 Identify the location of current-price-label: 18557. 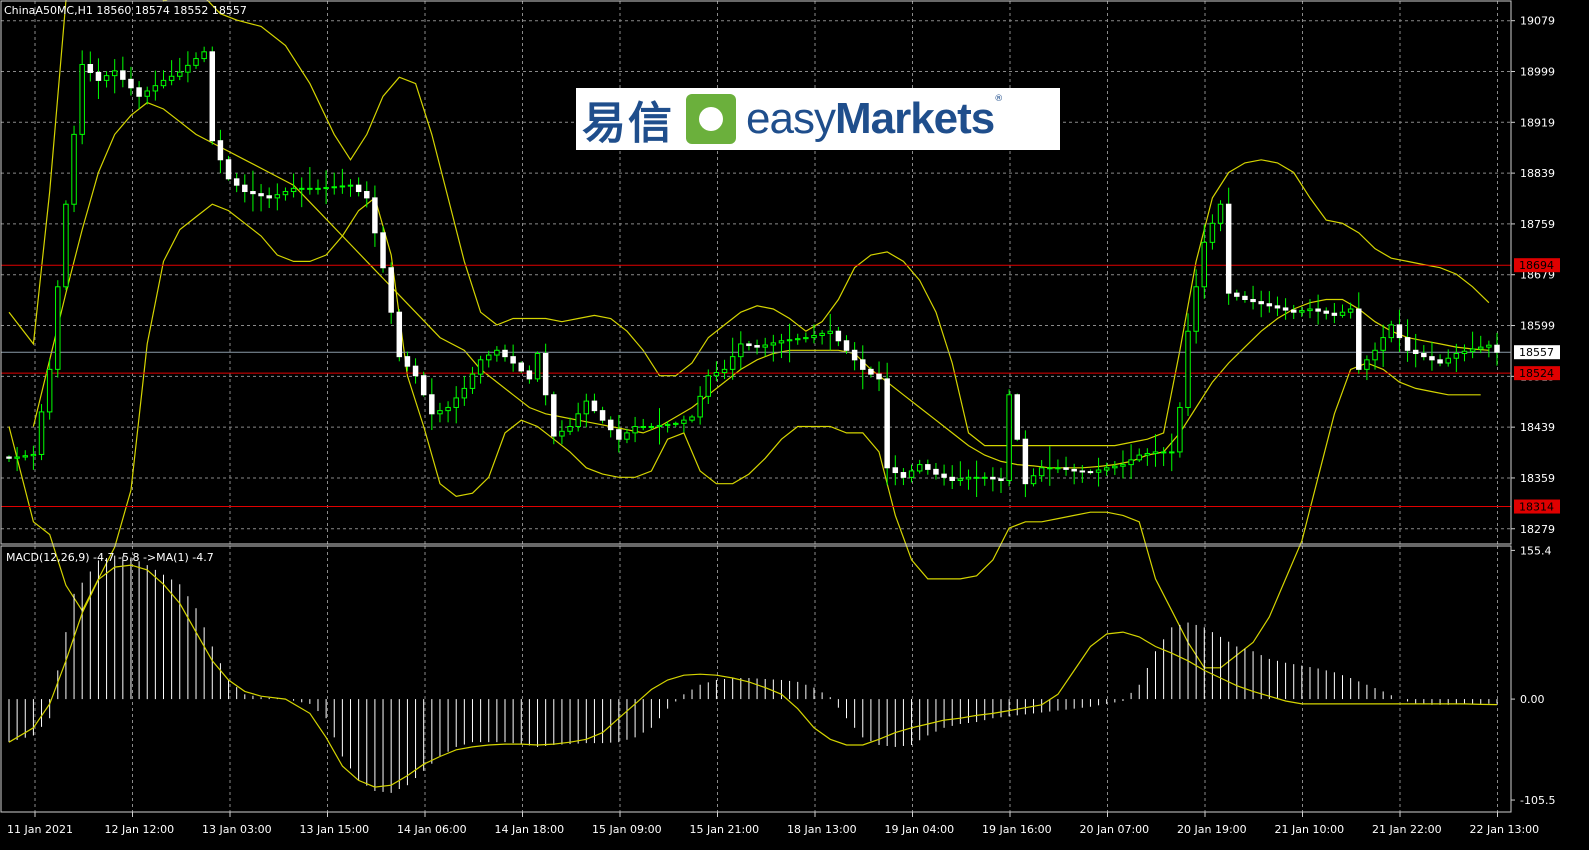
(1536, 352).